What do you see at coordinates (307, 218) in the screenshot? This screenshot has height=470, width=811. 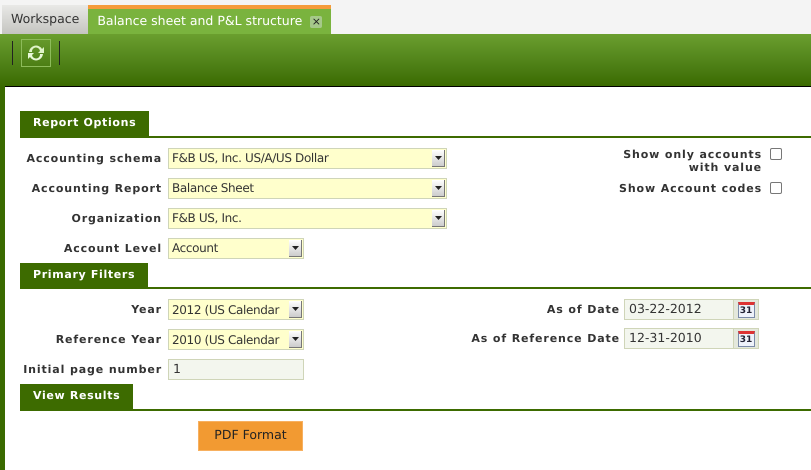 I see `dropdown-field: F&B US, Inc.` at bounding box center [307, 218].